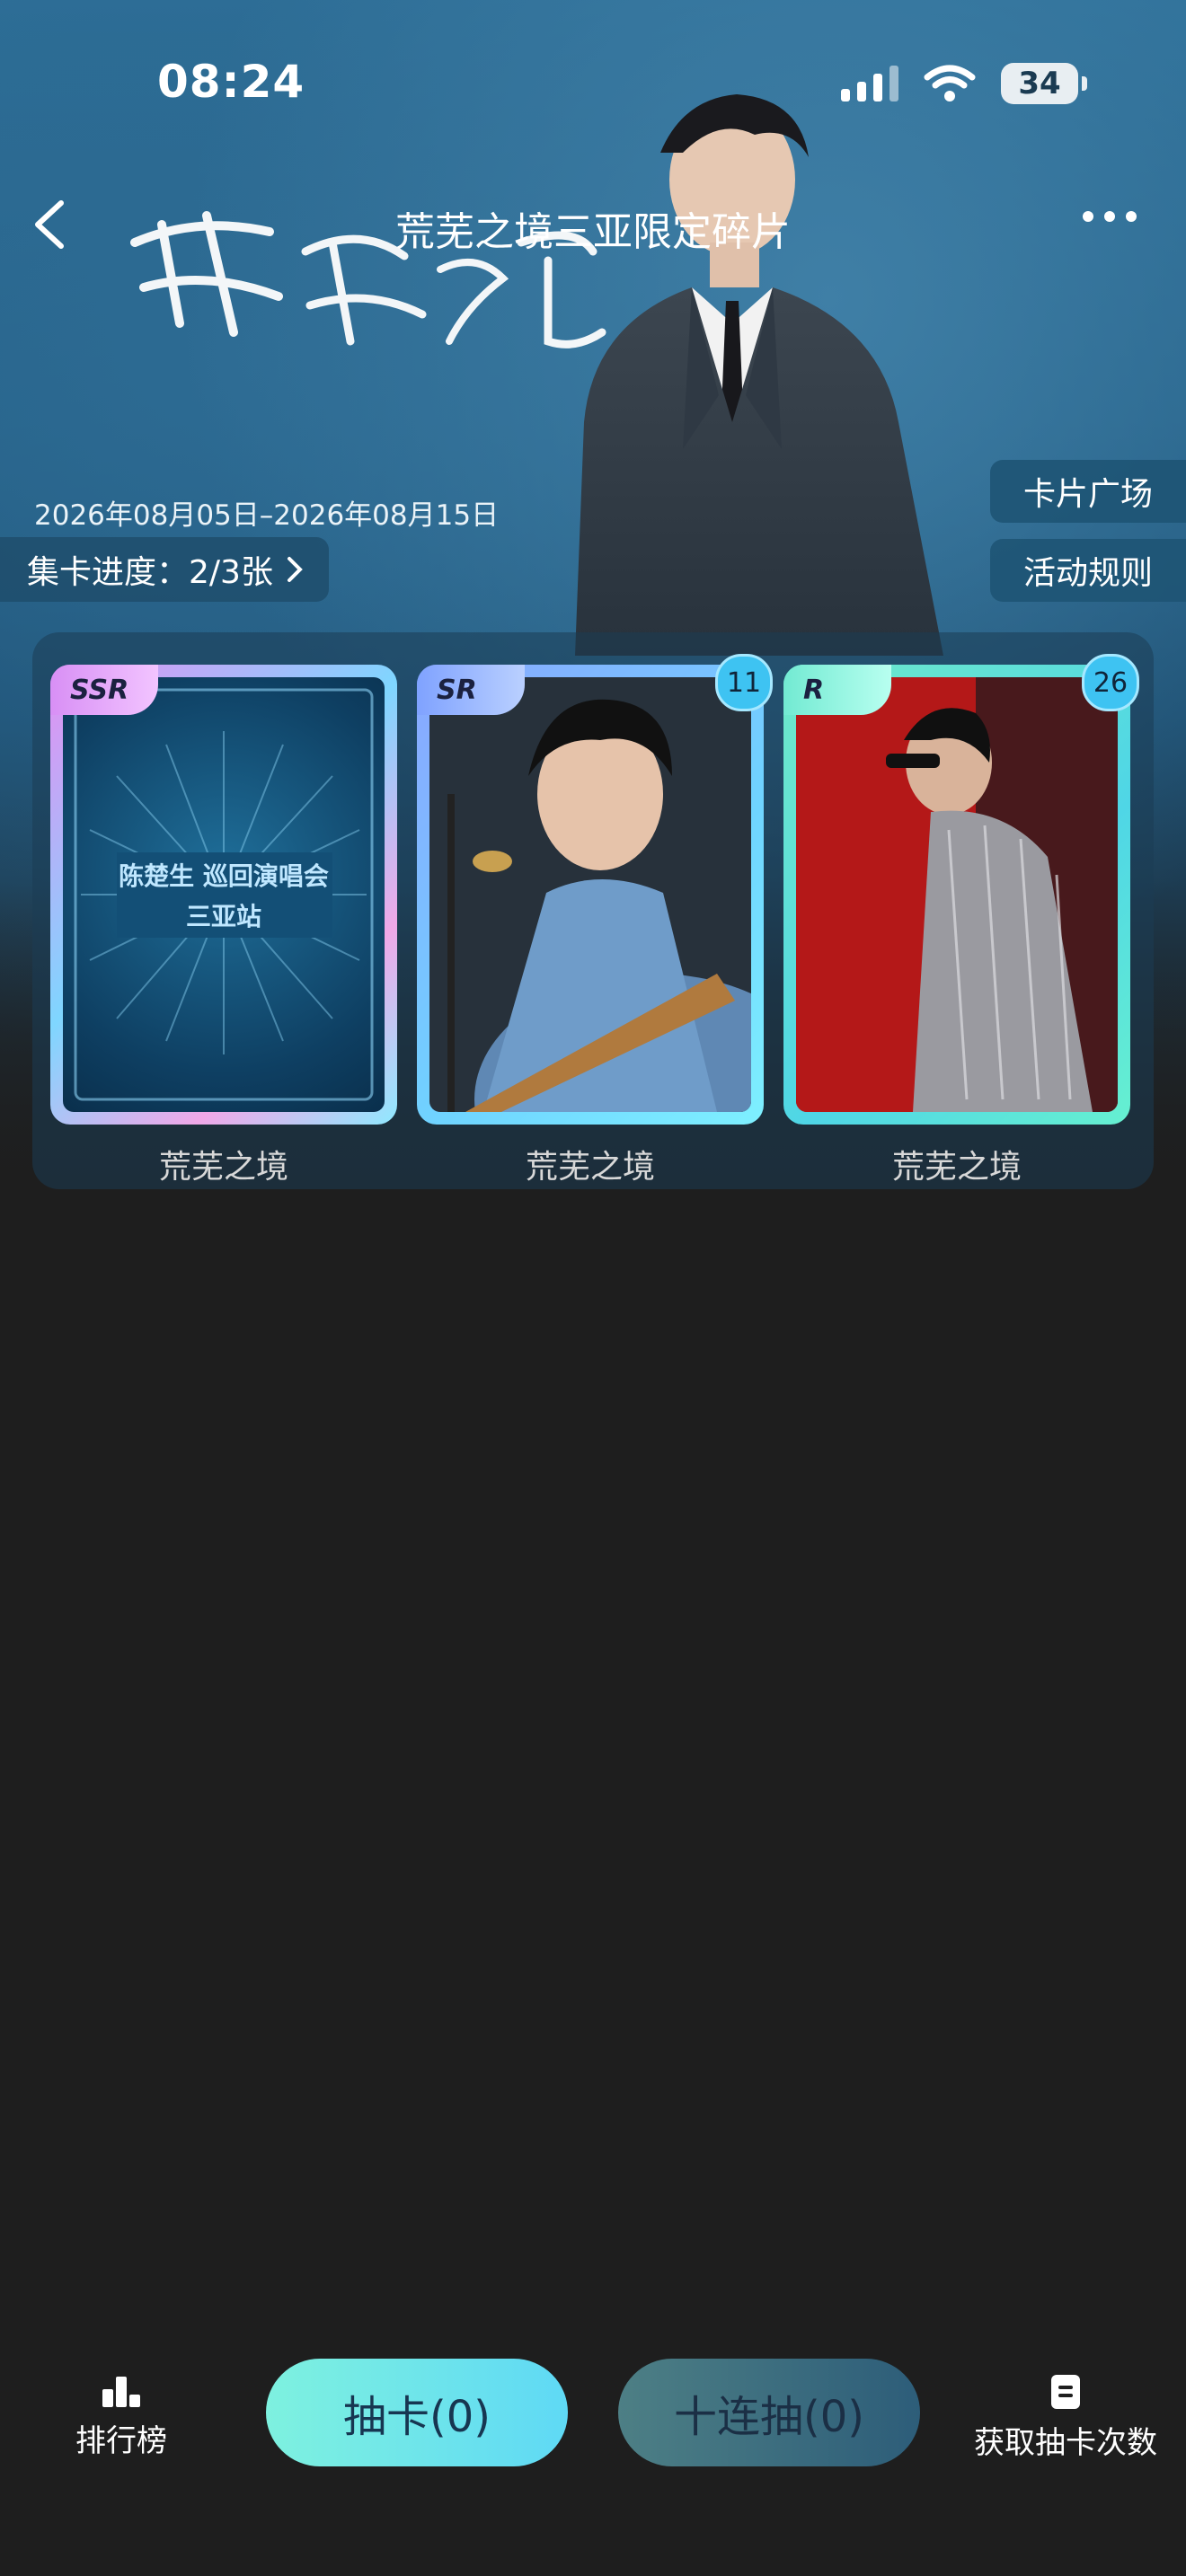  I want to click on rarity-badge: R, so click(837, 690).